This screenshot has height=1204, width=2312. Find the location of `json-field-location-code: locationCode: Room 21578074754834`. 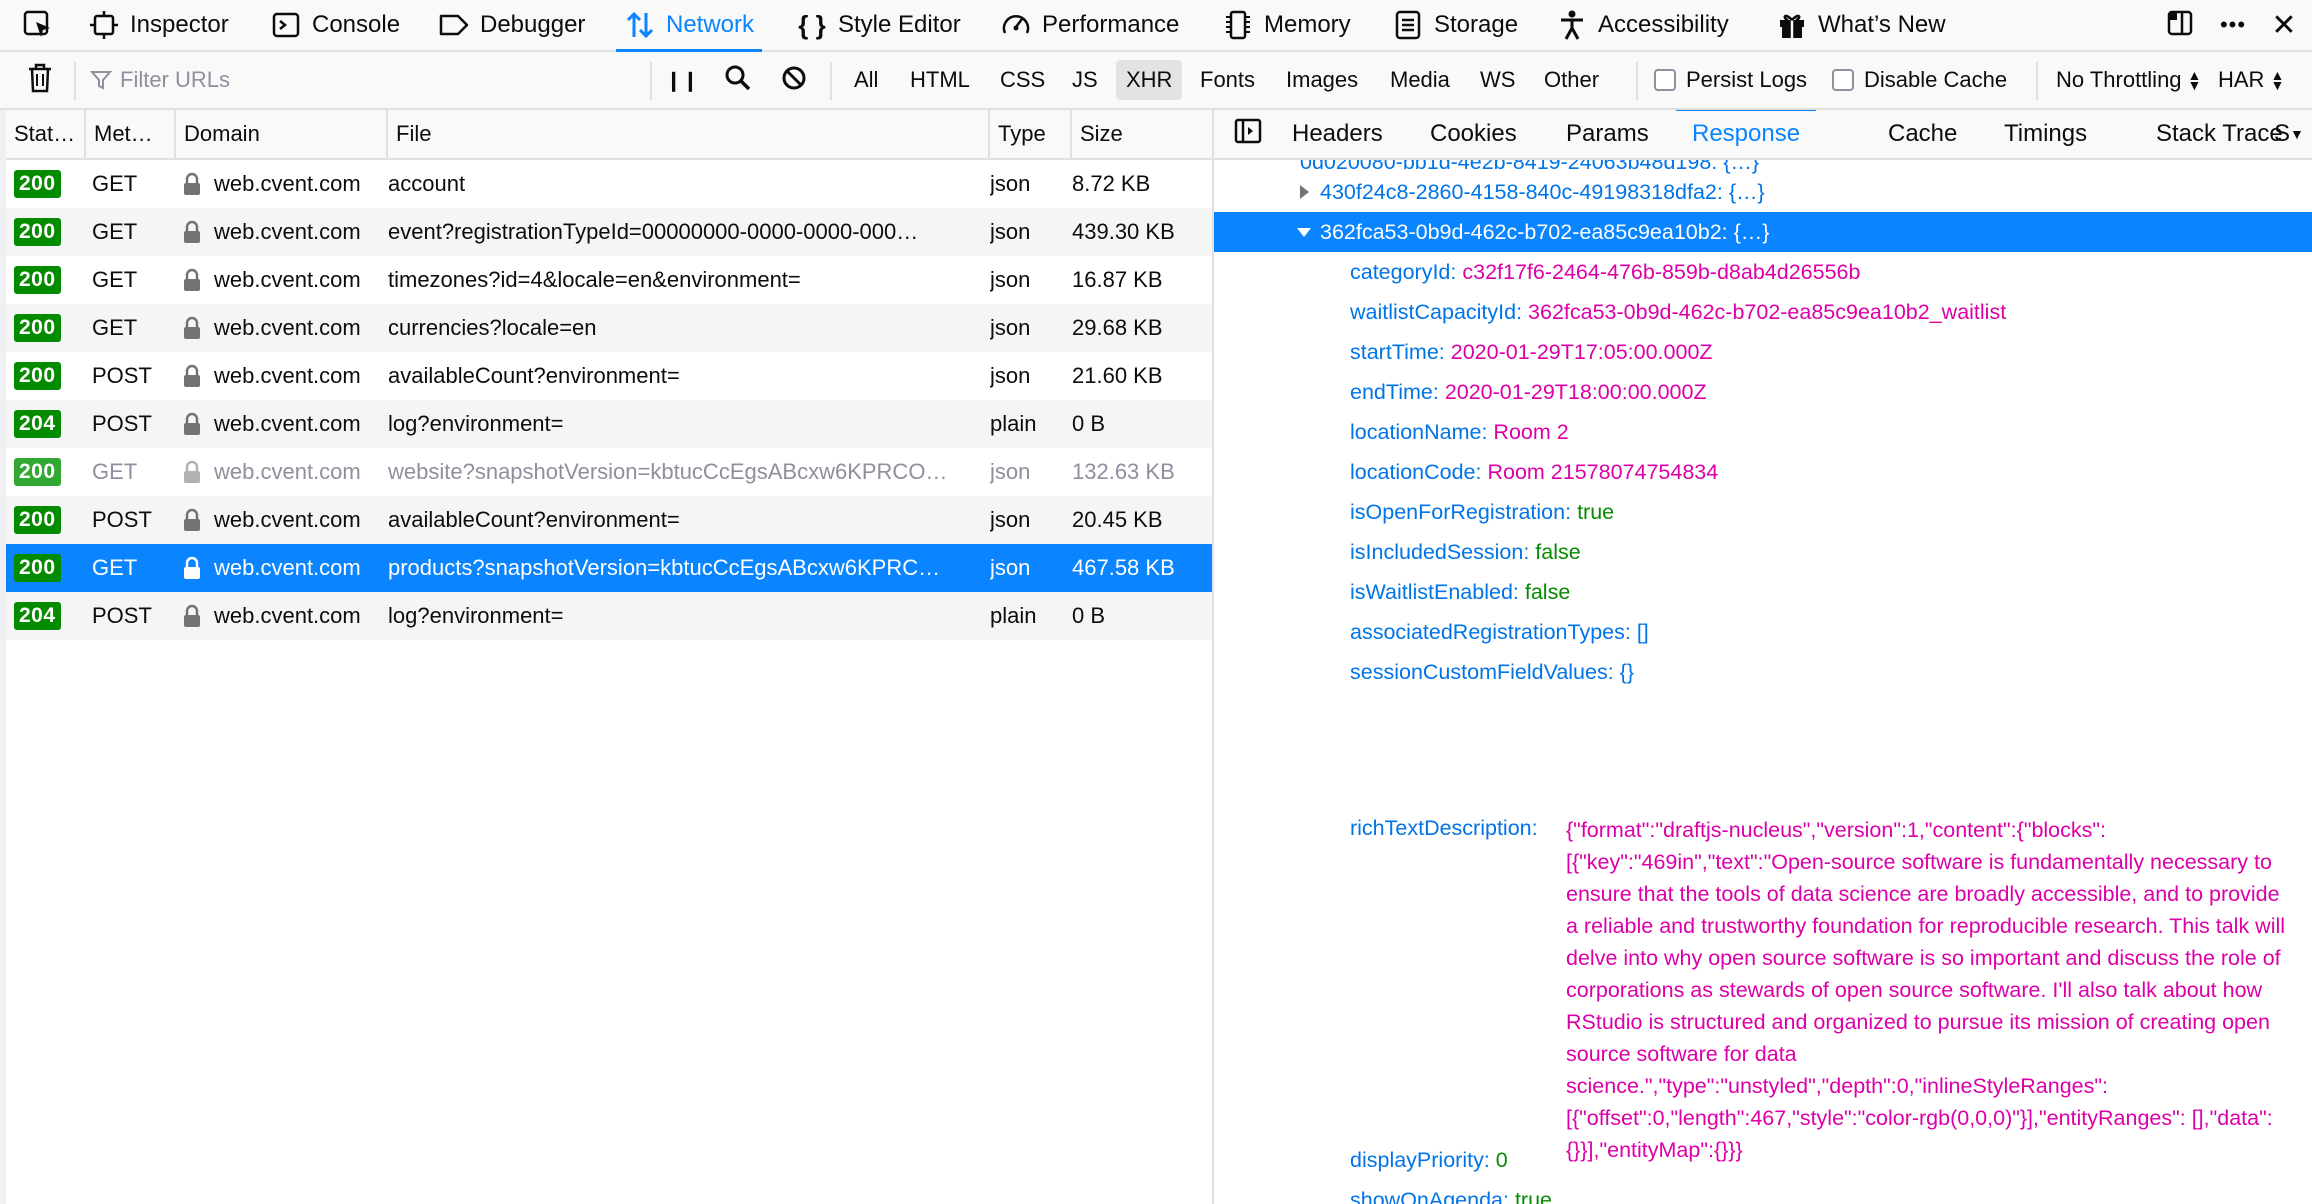

json-field-location-code: locationCode: Room 21578074754834 is located at coordinates (1763, 472).